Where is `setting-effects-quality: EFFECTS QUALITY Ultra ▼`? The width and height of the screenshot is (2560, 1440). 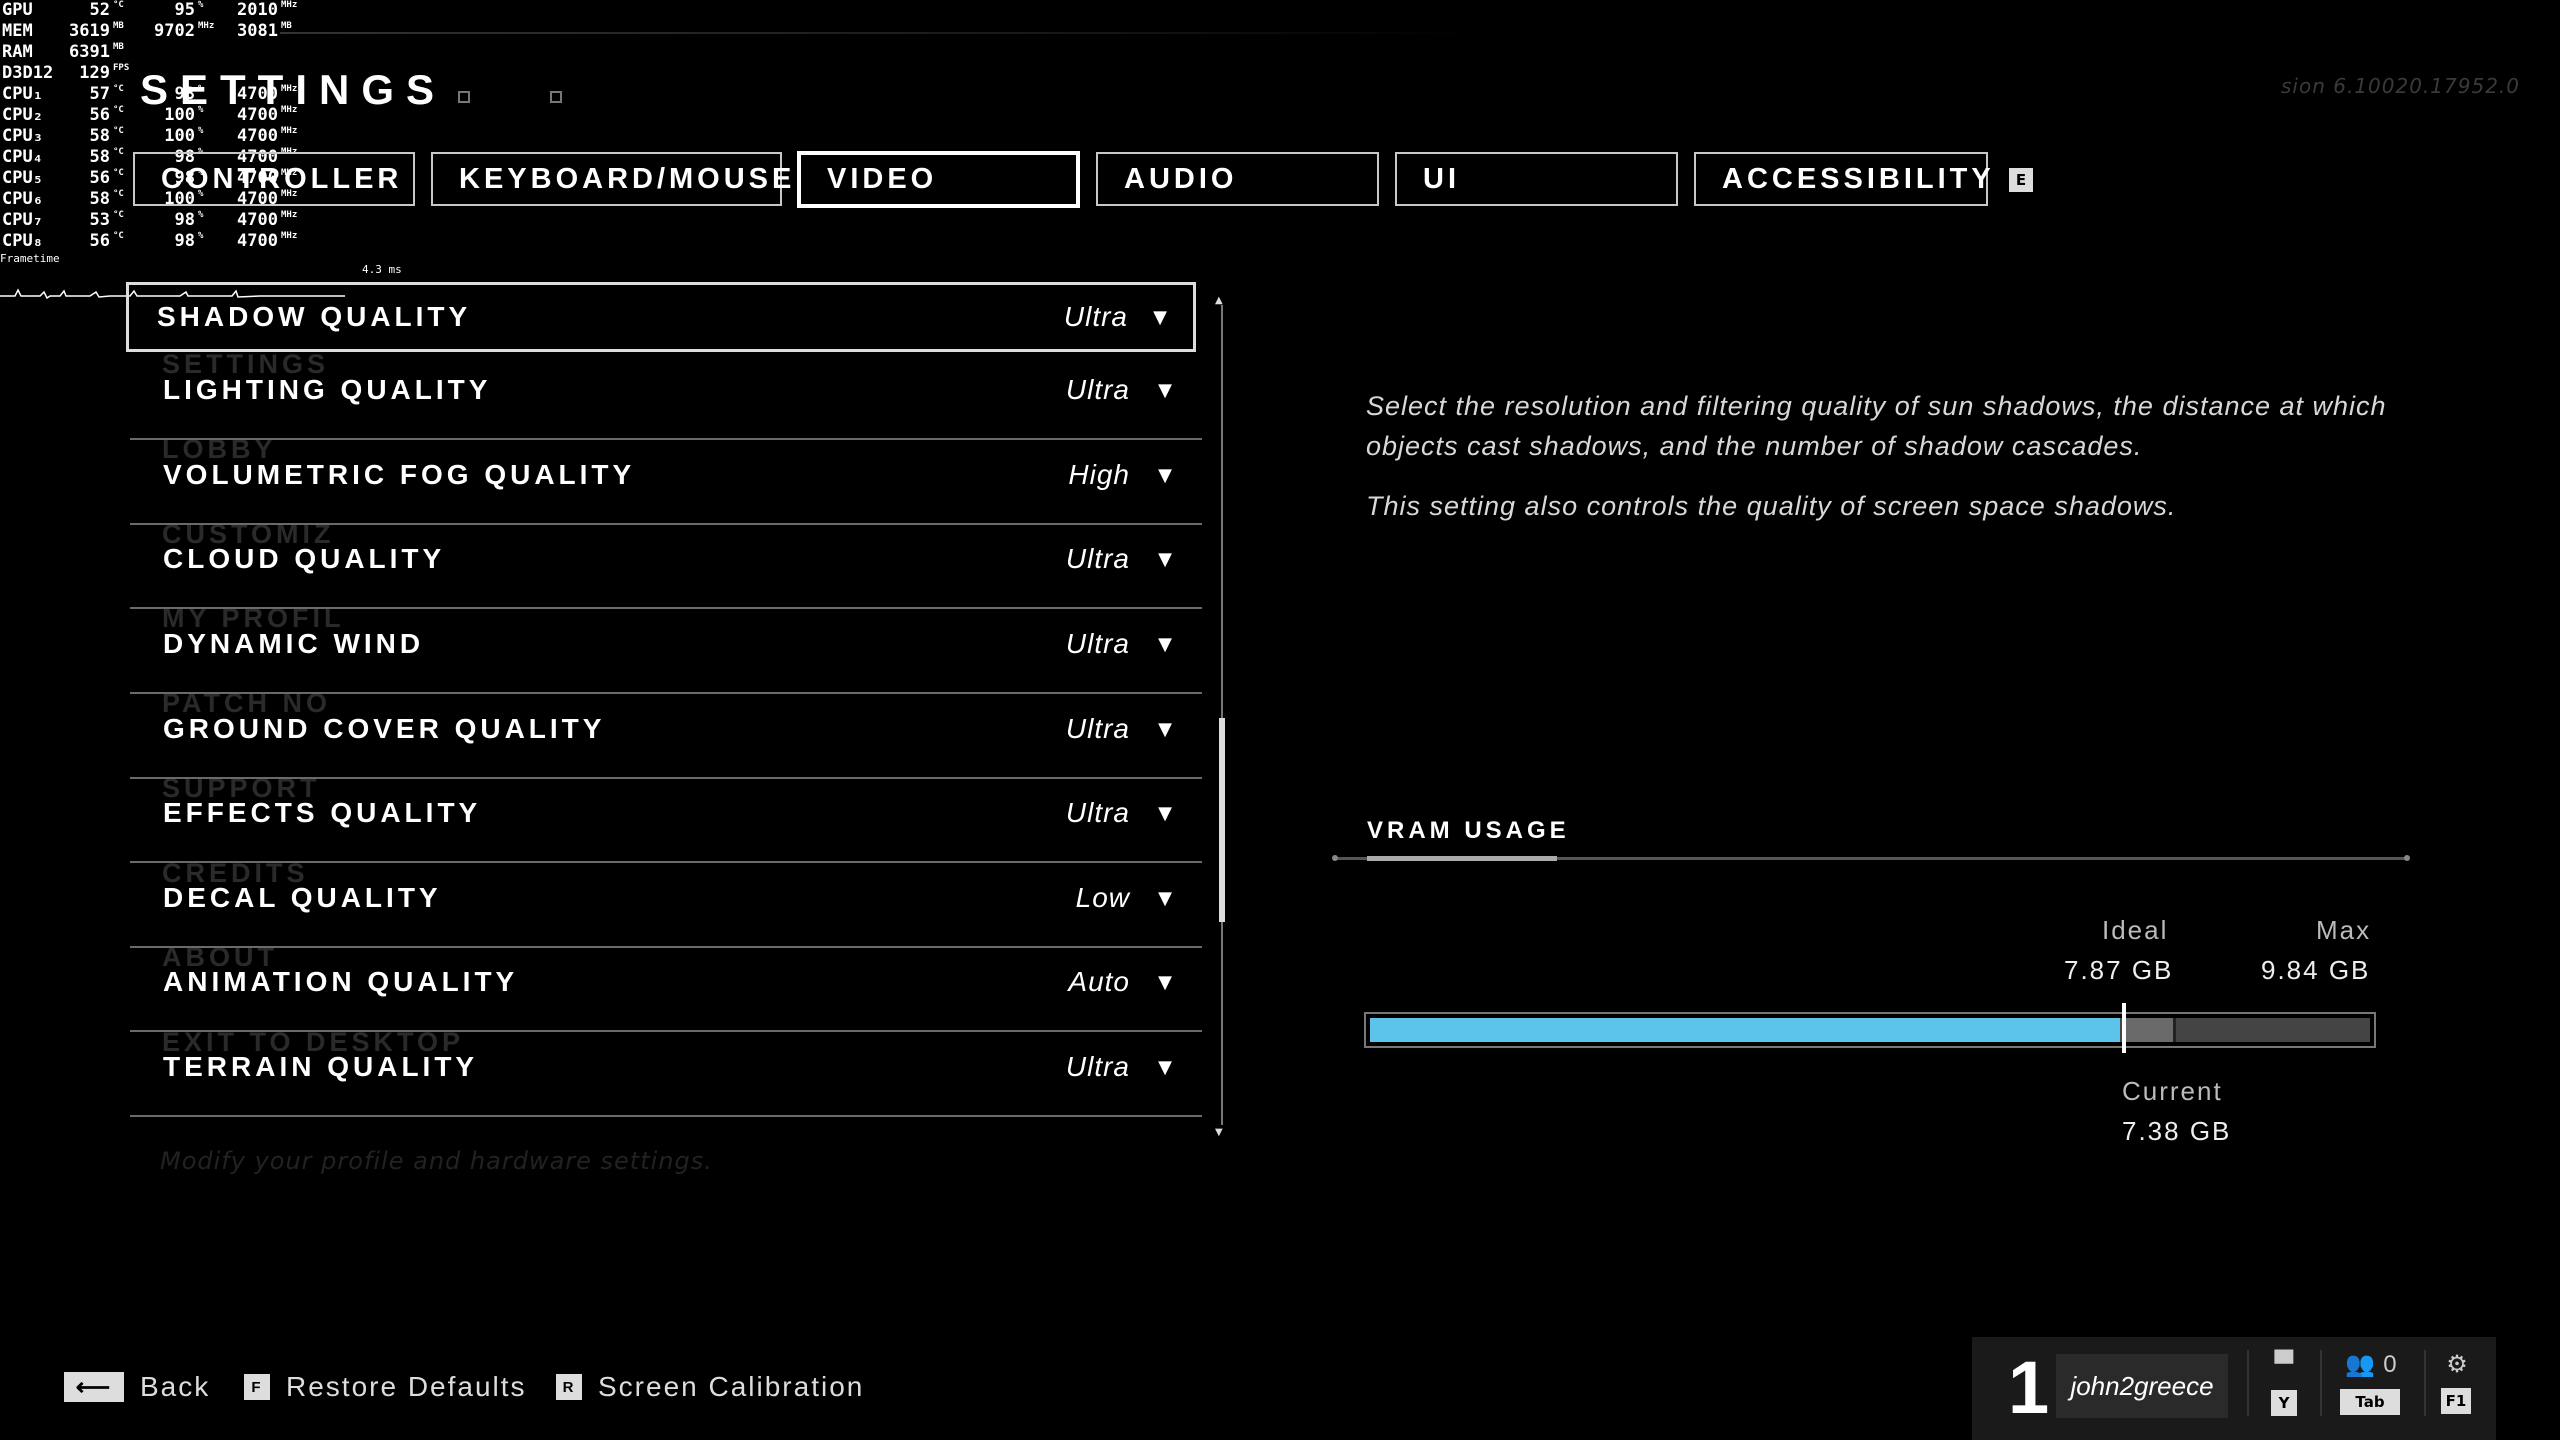 setting-effects-quality: EFFECTS QUALITY Ultra ▼ is located at coordinates (666, 821).